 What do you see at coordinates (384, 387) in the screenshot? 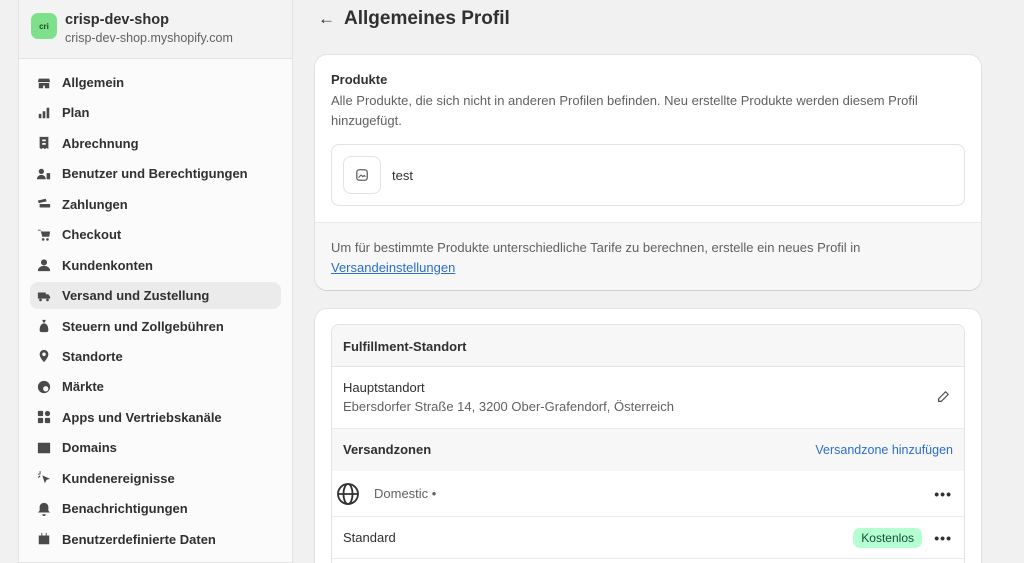
I see `location-name: Hauptstandort` at bounding box center [384, 387].